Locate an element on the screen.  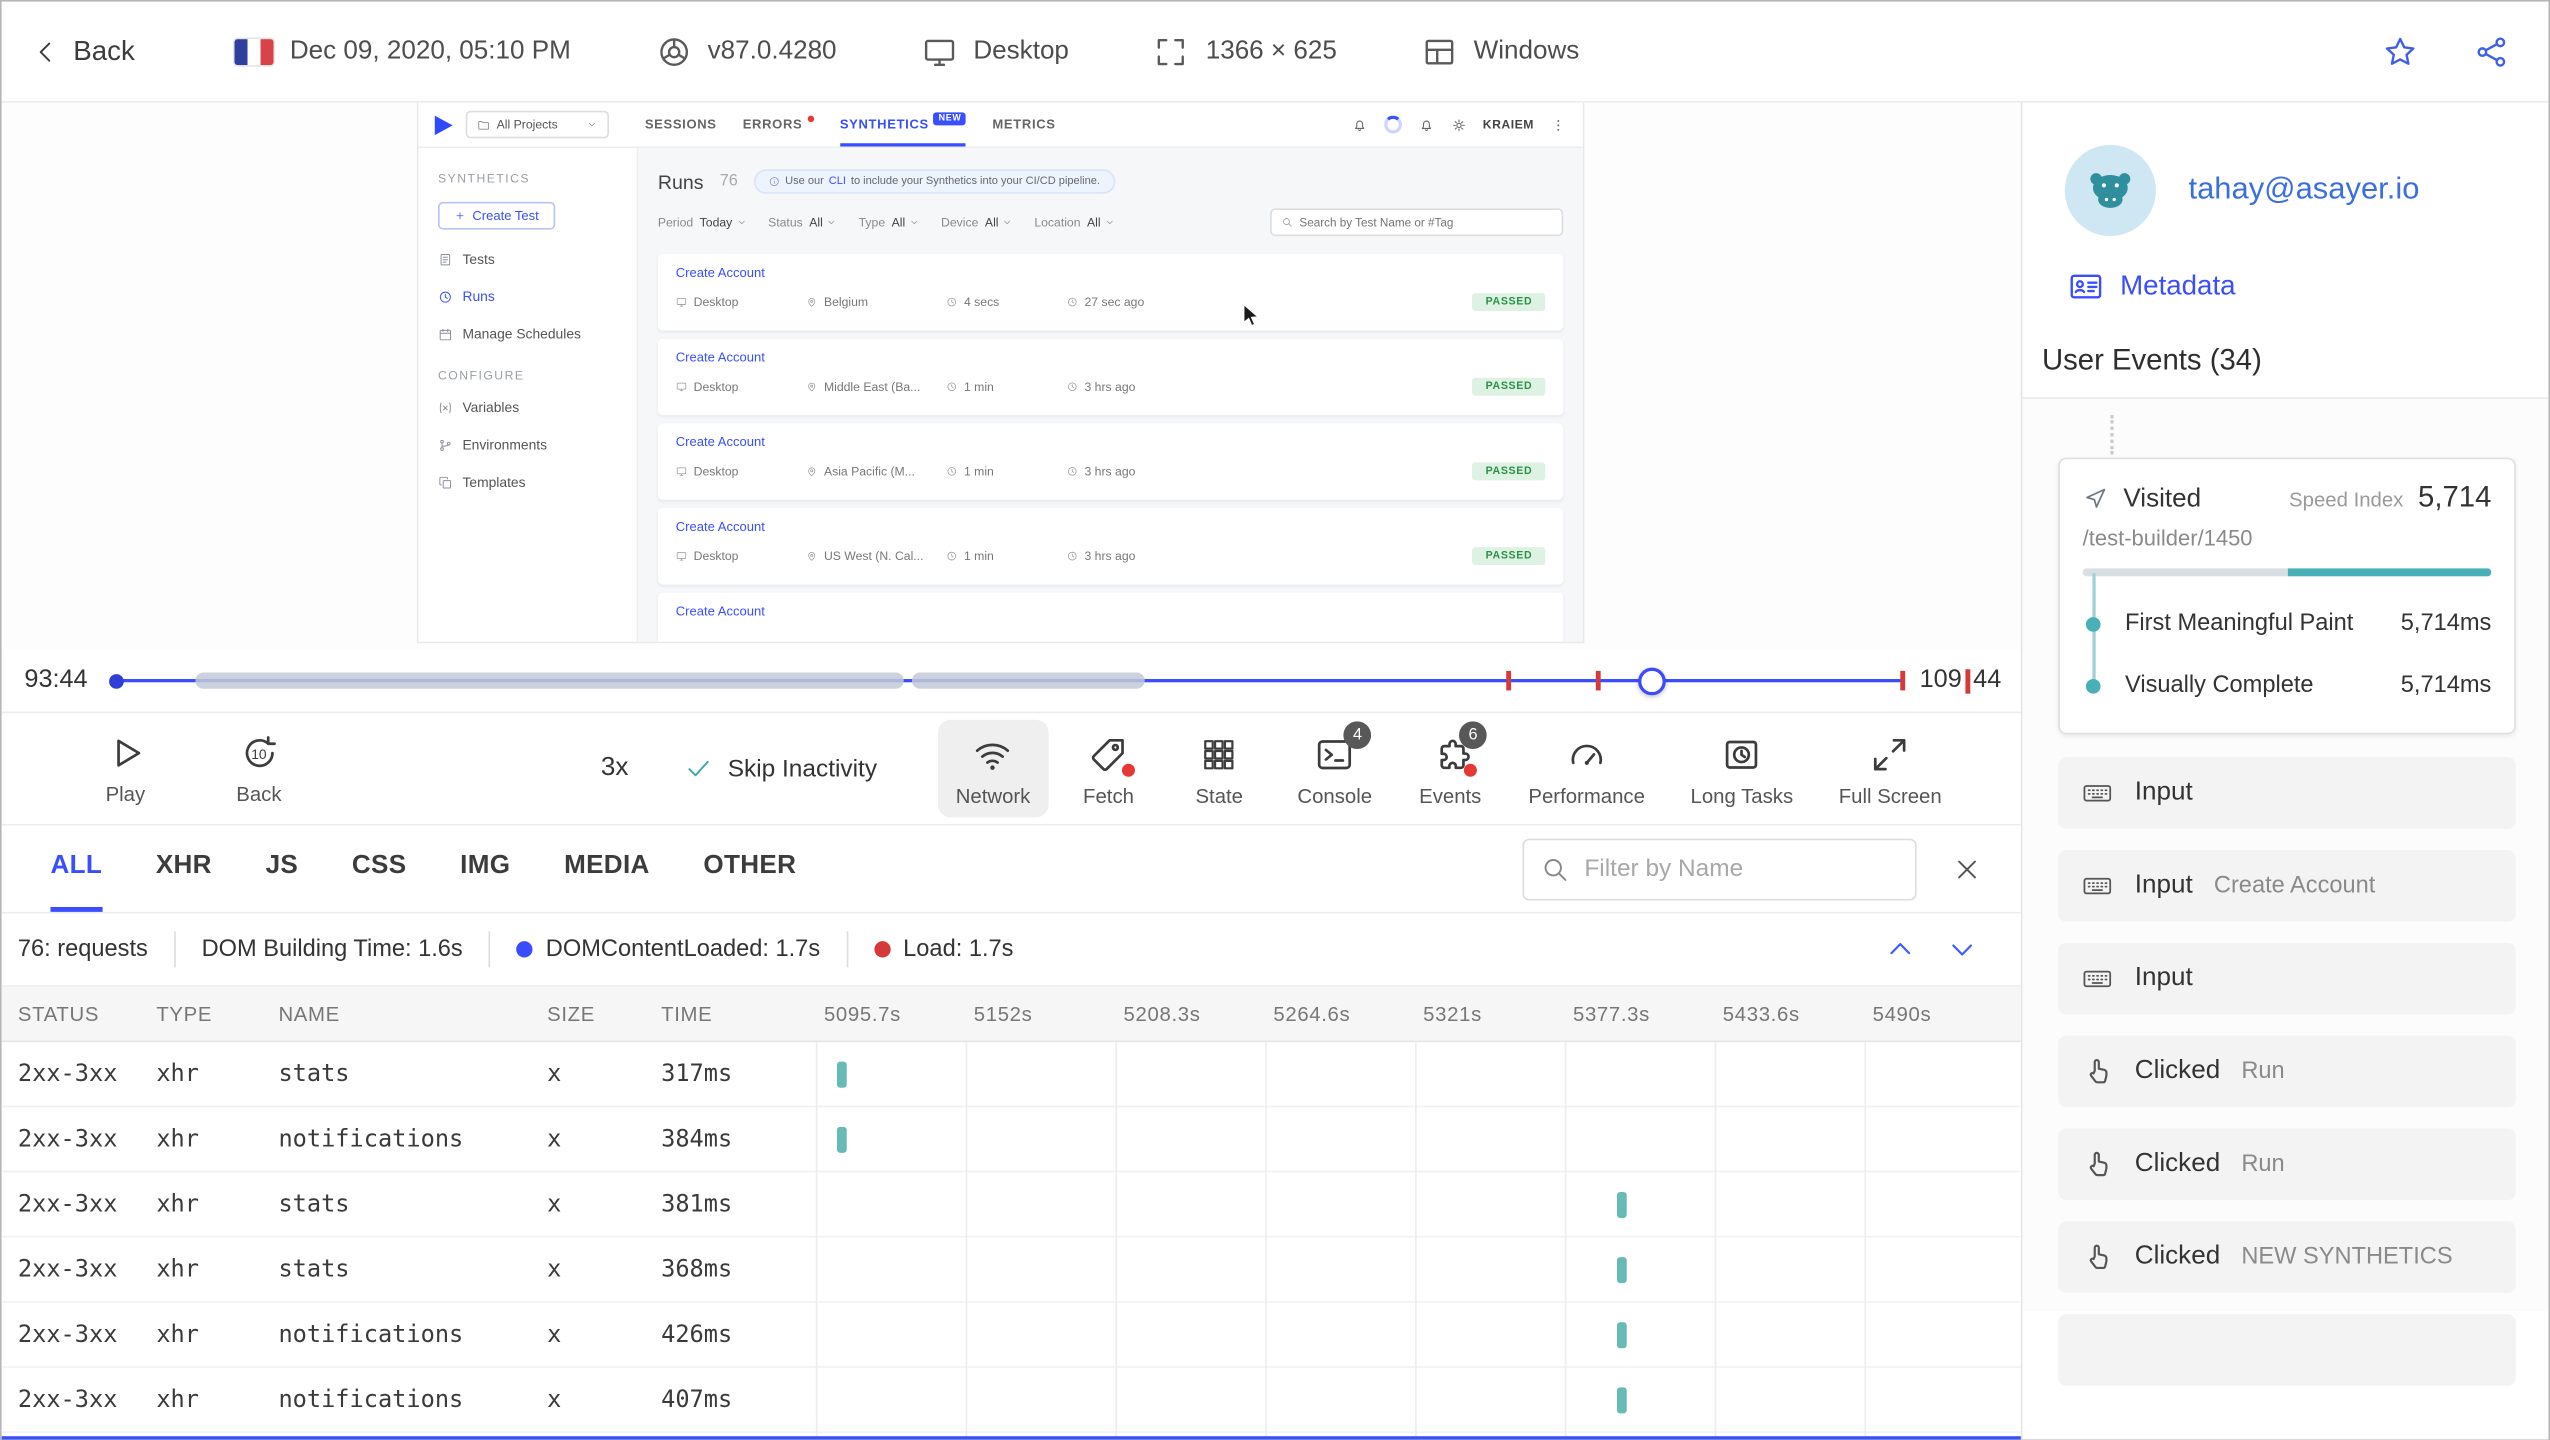
test-search-box is located at coordinates (1417, 222).